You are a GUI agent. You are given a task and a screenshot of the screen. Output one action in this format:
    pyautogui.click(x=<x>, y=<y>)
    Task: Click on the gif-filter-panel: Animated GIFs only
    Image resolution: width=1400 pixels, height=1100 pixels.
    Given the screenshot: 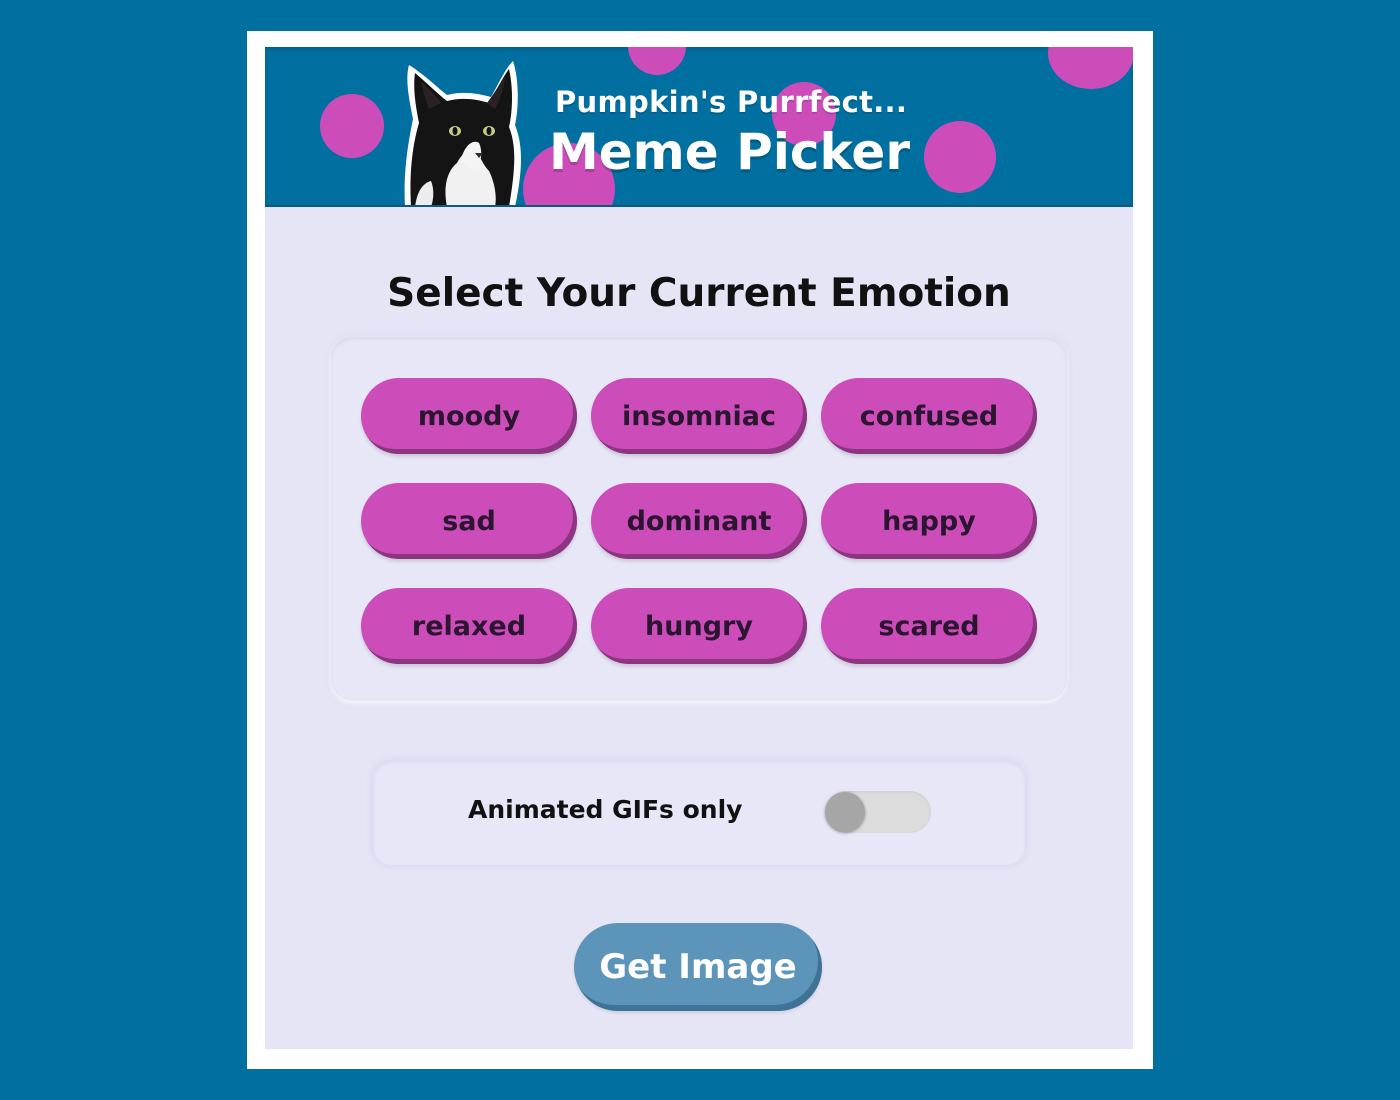 What is the action you would take?
    pyautogui.click(x=699, y=813)
    